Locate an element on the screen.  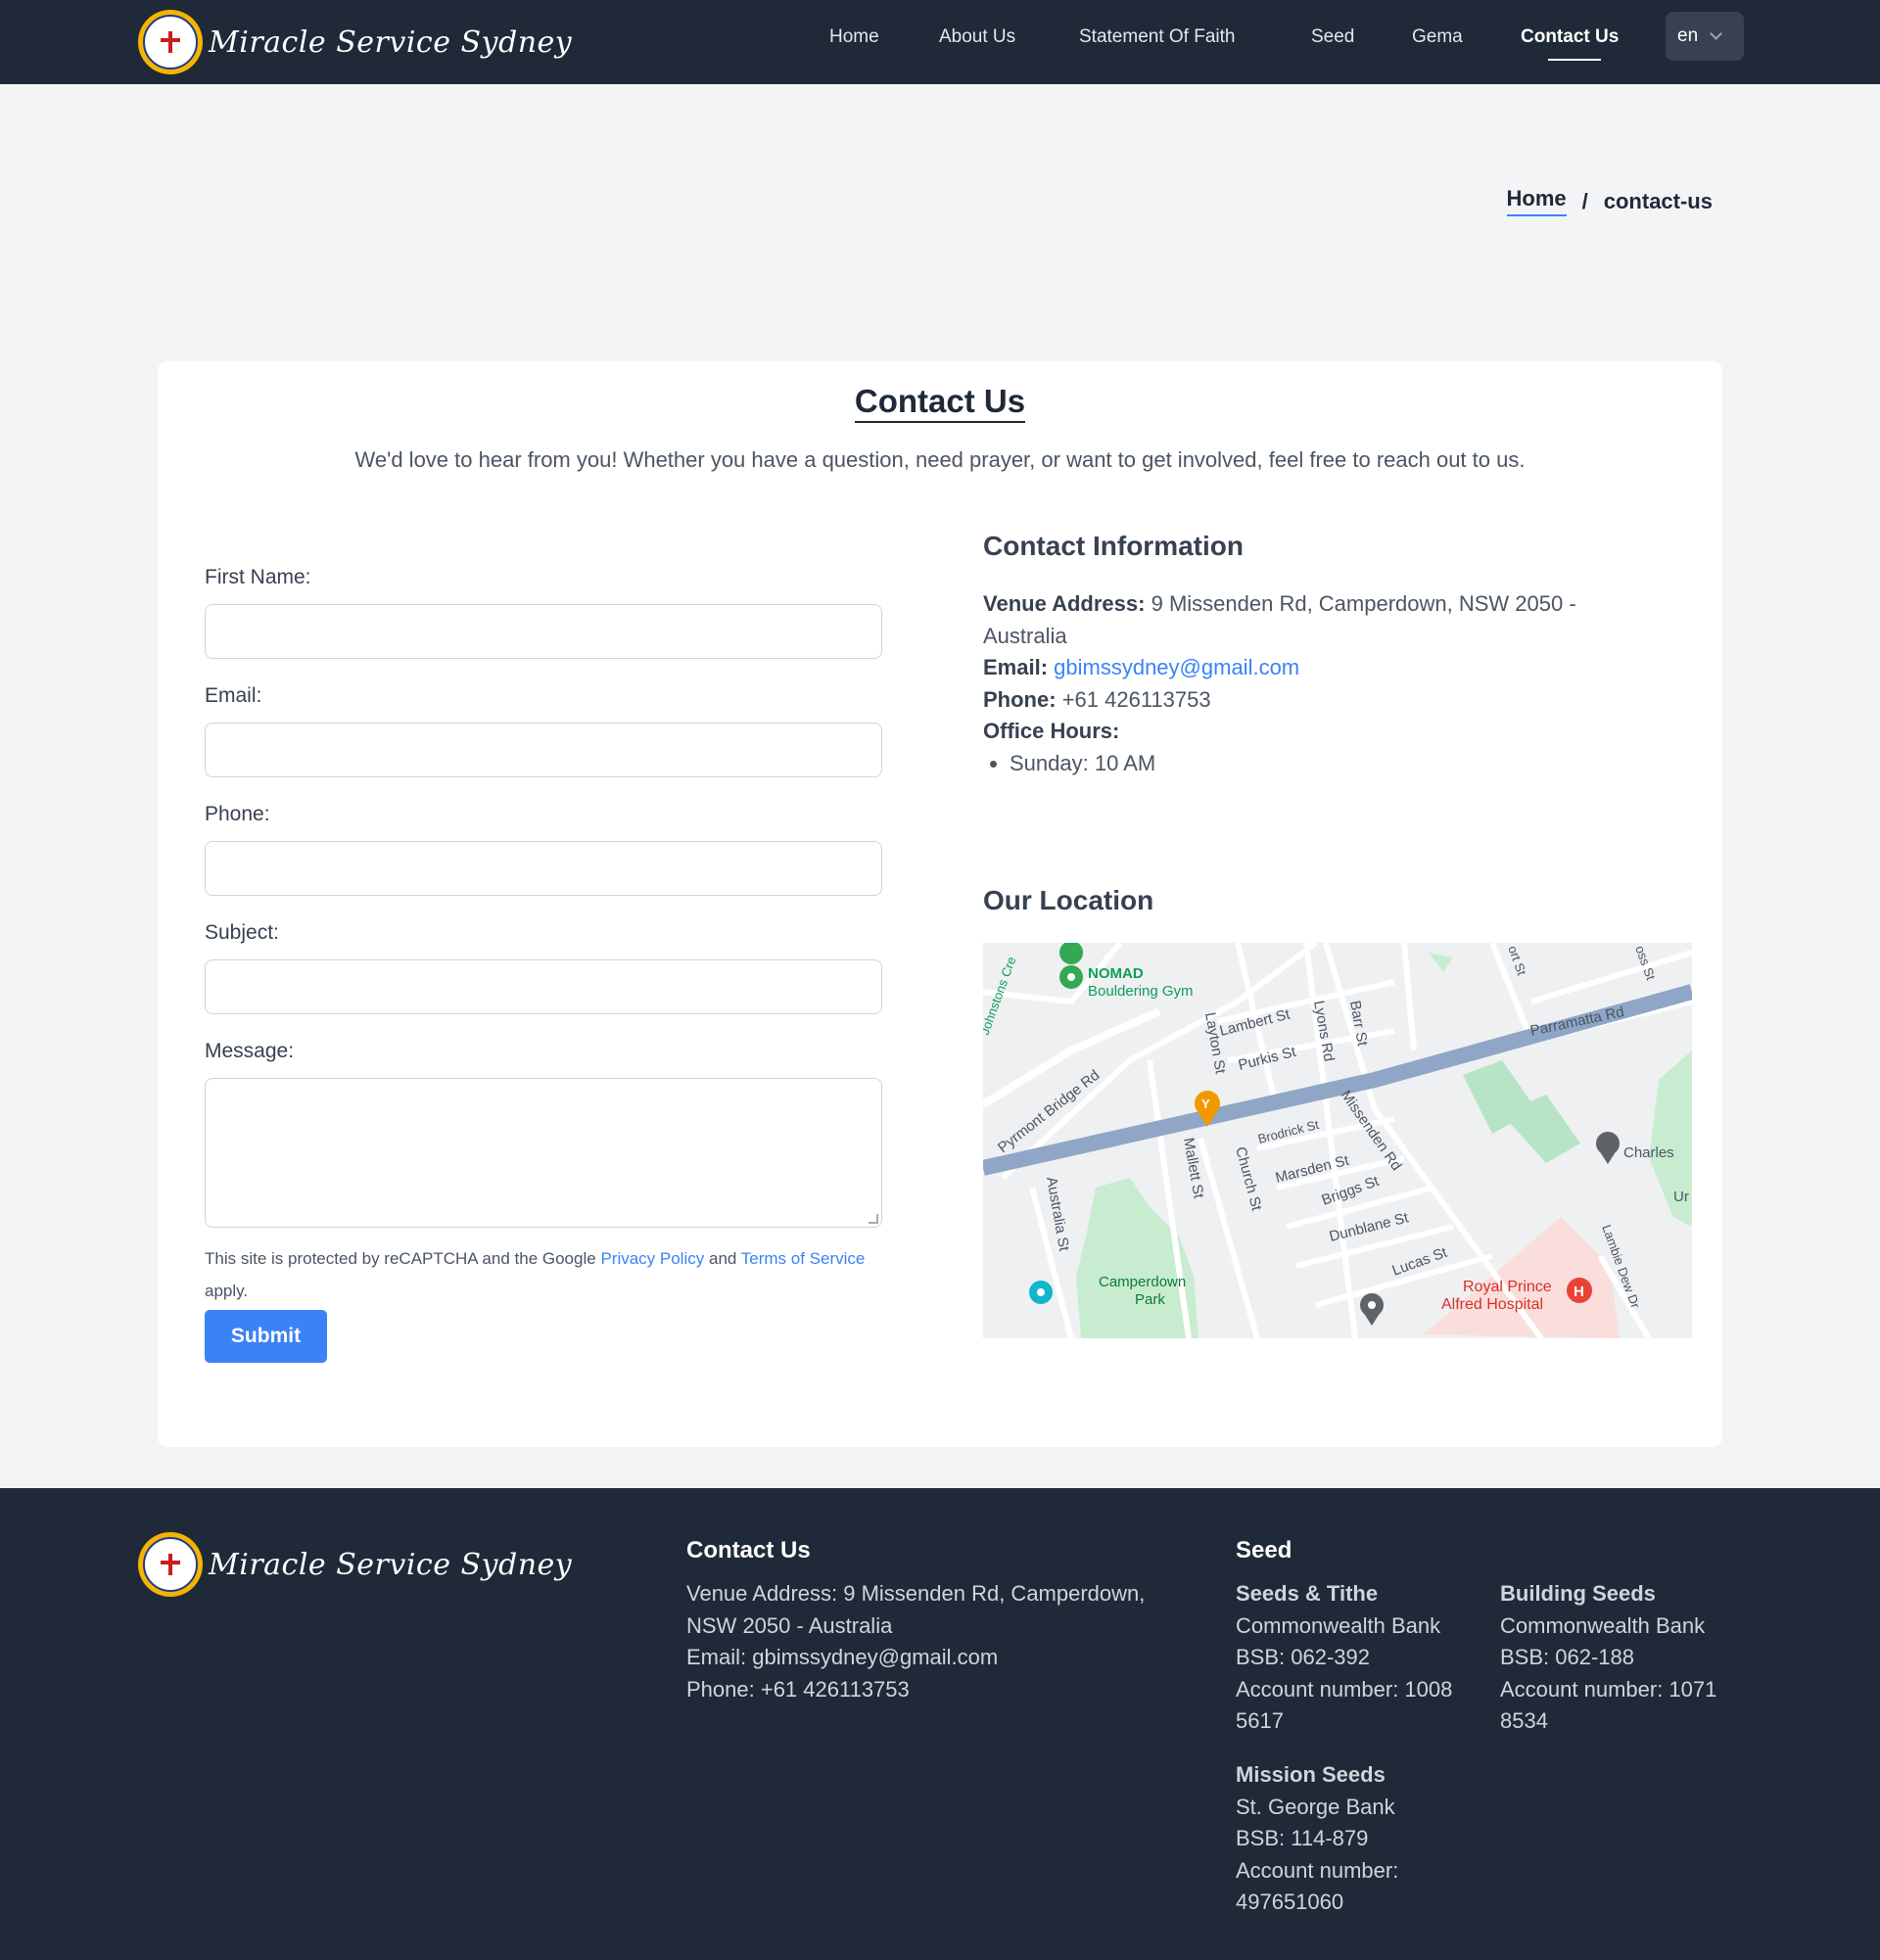
office-hours-item: Sunday: 10 AM is located at coordinates (1329, 764).